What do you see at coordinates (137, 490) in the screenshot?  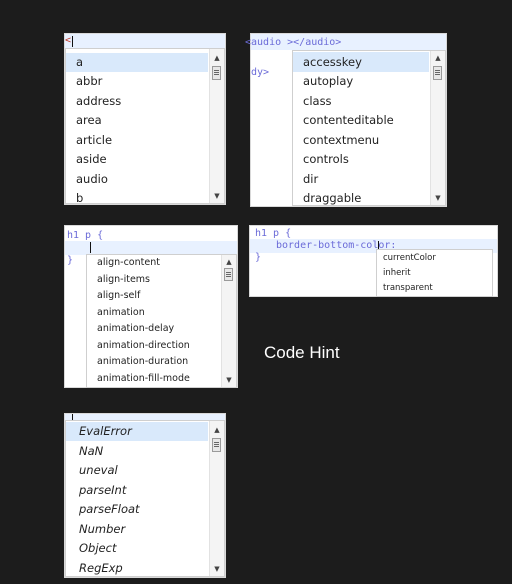 I see `hint-item: parseInt` at bounding box center [137, 490].